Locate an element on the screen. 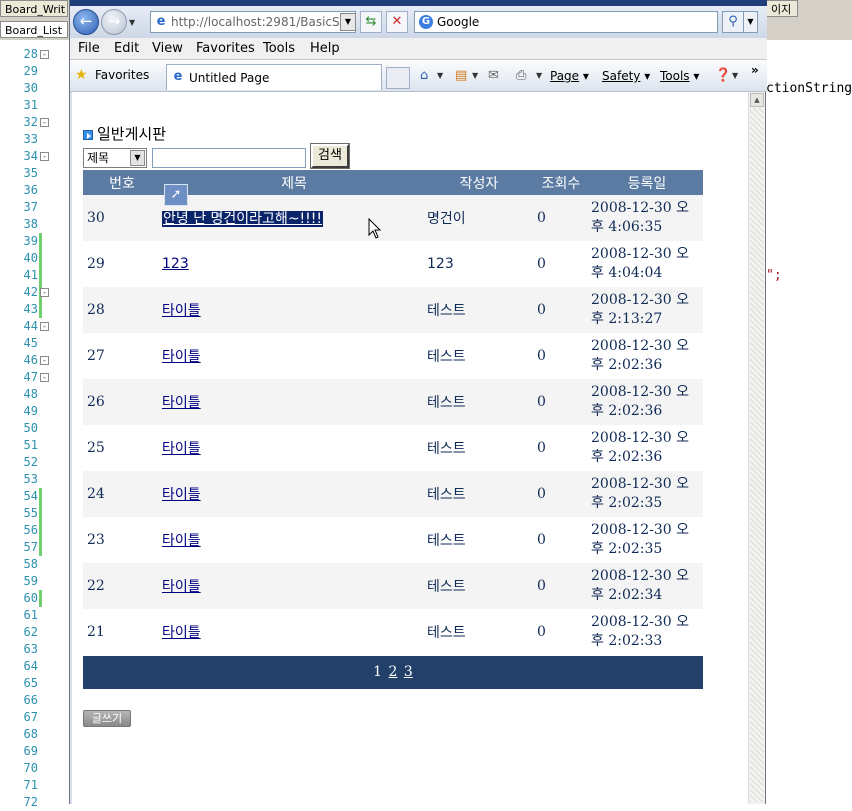 This screenshot has height=811, width=852. table-row: 21 타이틀 테스트 0 2008-12-30 오후 2:02:33 is located at coordinates (393, 632).